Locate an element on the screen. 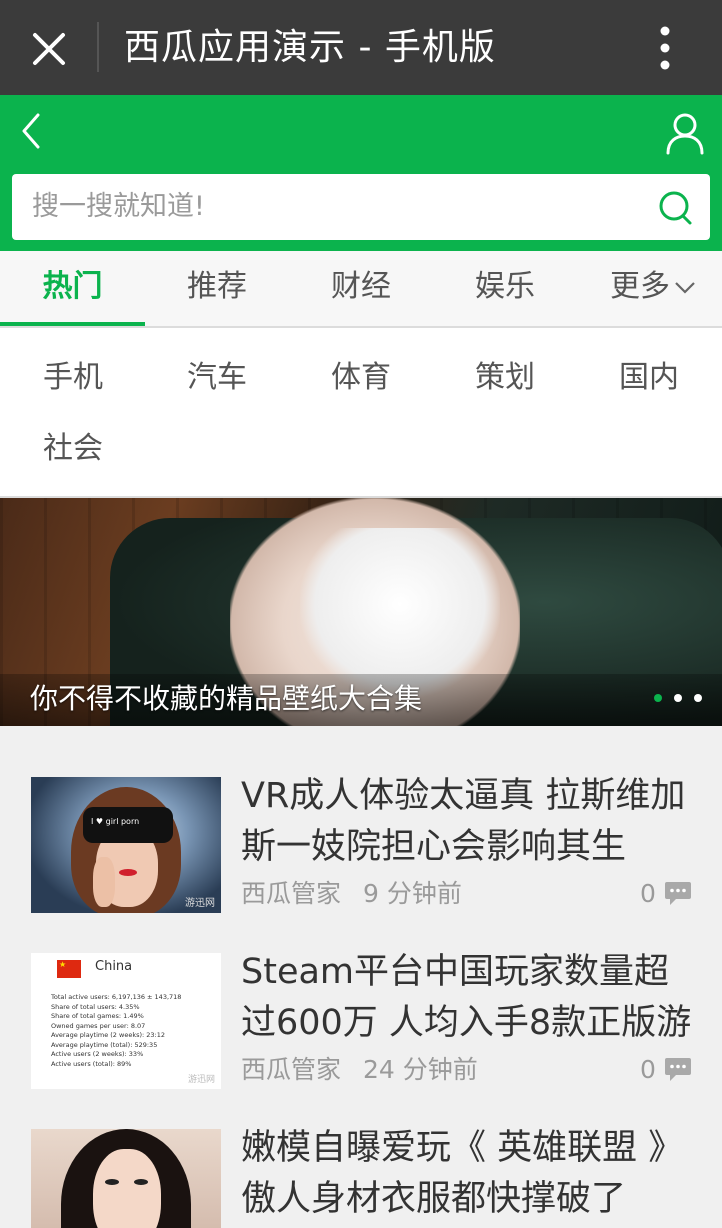 This screenshot has height=1228, width=722. user-profile-button is located at coordinates (685, 133).